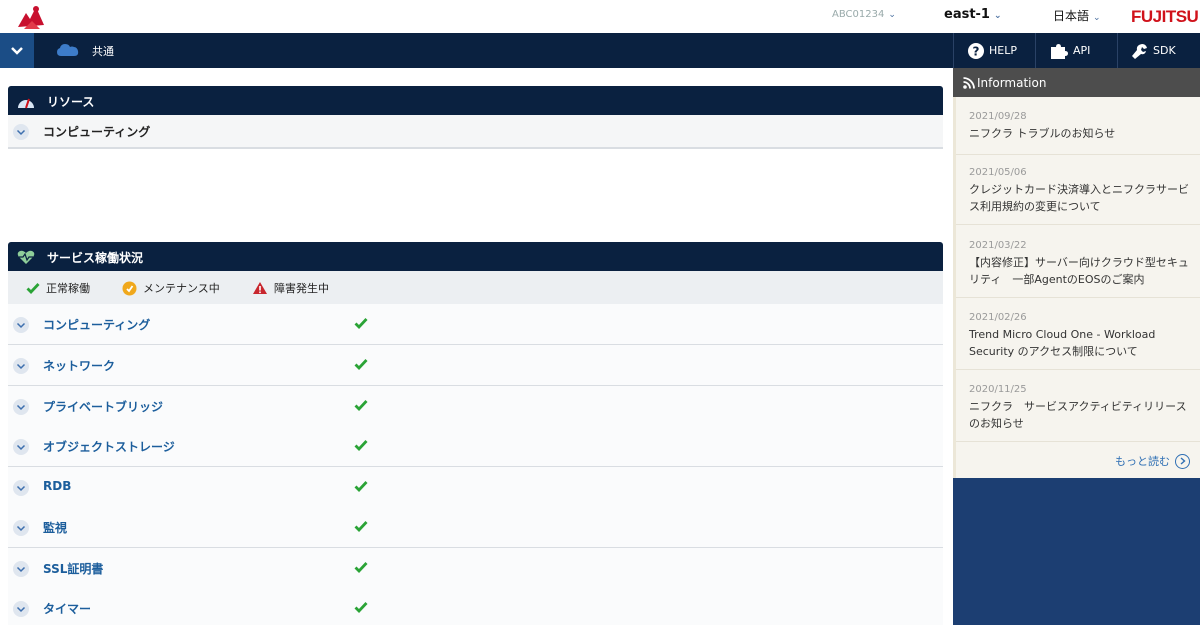  I want to click on legend-normal-label: 正常稼働, so click(68, 288).